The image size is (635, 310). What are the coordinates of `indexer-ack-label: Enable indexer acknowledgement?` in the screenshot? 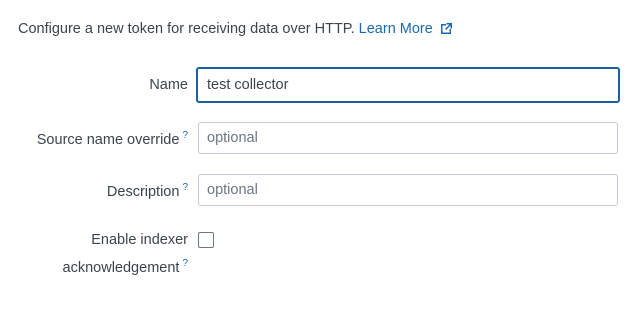 It's located at (125, 254).